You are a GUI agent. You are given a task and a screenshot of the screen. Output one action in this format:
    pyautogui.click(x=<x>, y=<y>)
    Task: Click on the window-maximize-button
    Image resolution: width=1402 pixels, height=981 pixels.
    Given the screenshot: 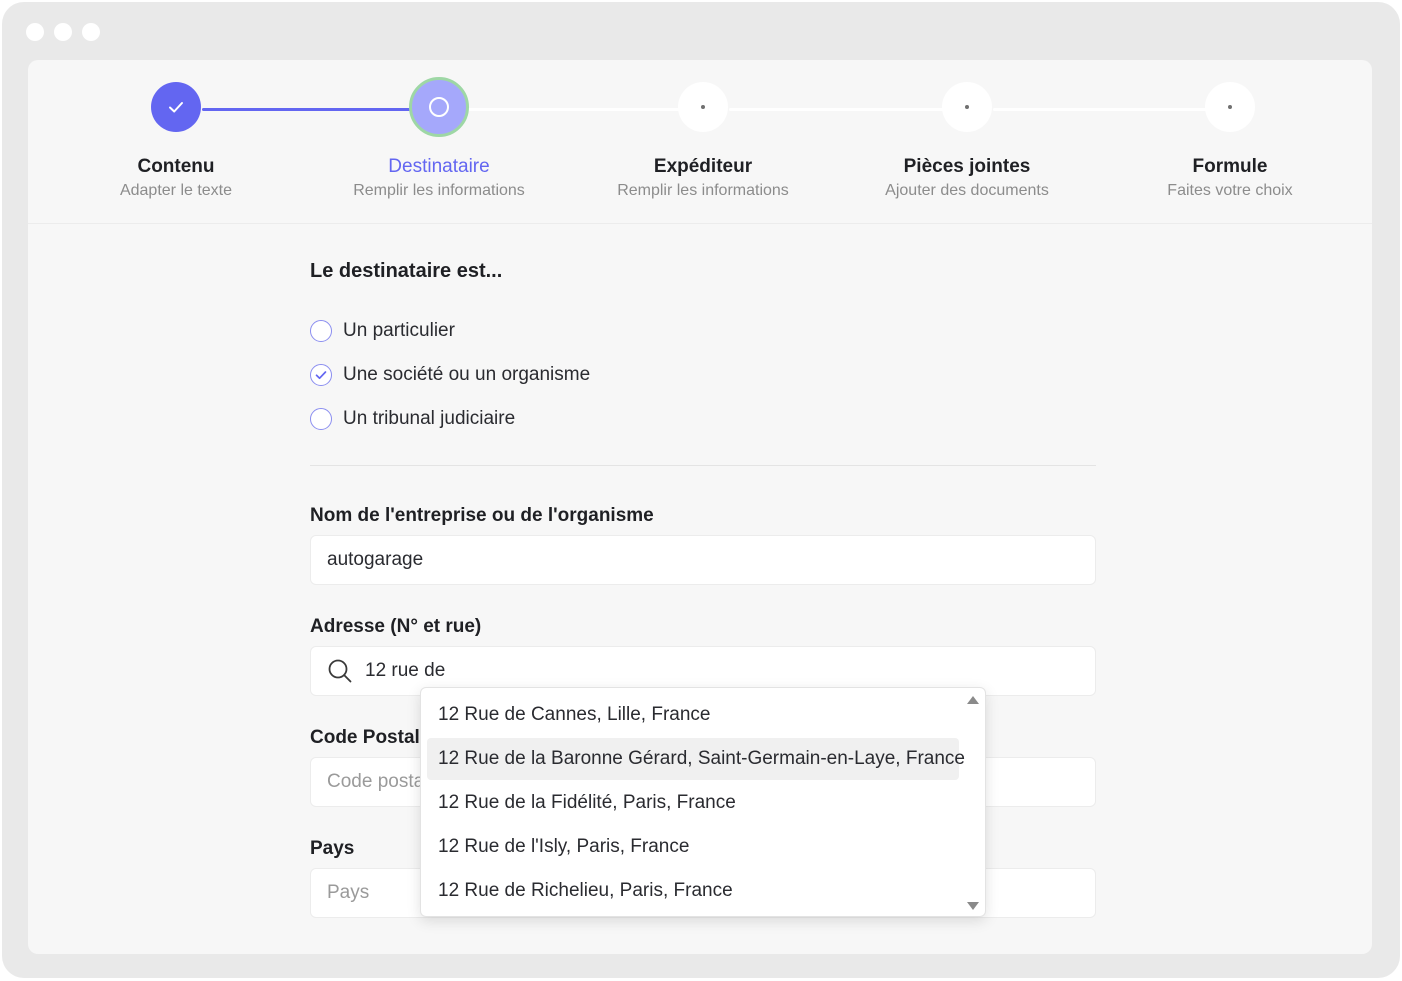 What is the action you would take?
    pyautogui.click(x=91, y=32)
    